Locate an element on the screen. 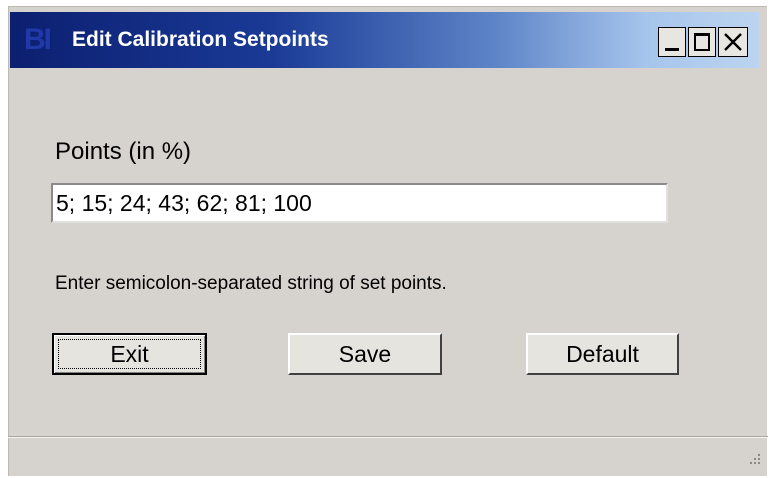  focus-rectangle is located at coordinates (129, 354).